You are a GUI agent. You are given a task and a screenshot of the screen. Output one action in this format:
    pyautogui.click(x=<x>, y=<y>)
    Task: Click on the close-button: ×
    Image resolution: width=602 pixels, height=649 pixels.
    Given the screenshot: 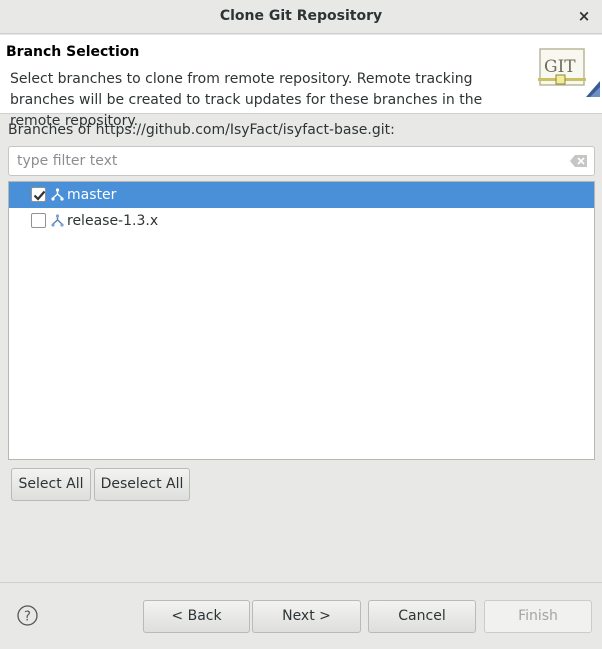 What is the action you would take?
    pyautogui.click(x=584, y=16)
    